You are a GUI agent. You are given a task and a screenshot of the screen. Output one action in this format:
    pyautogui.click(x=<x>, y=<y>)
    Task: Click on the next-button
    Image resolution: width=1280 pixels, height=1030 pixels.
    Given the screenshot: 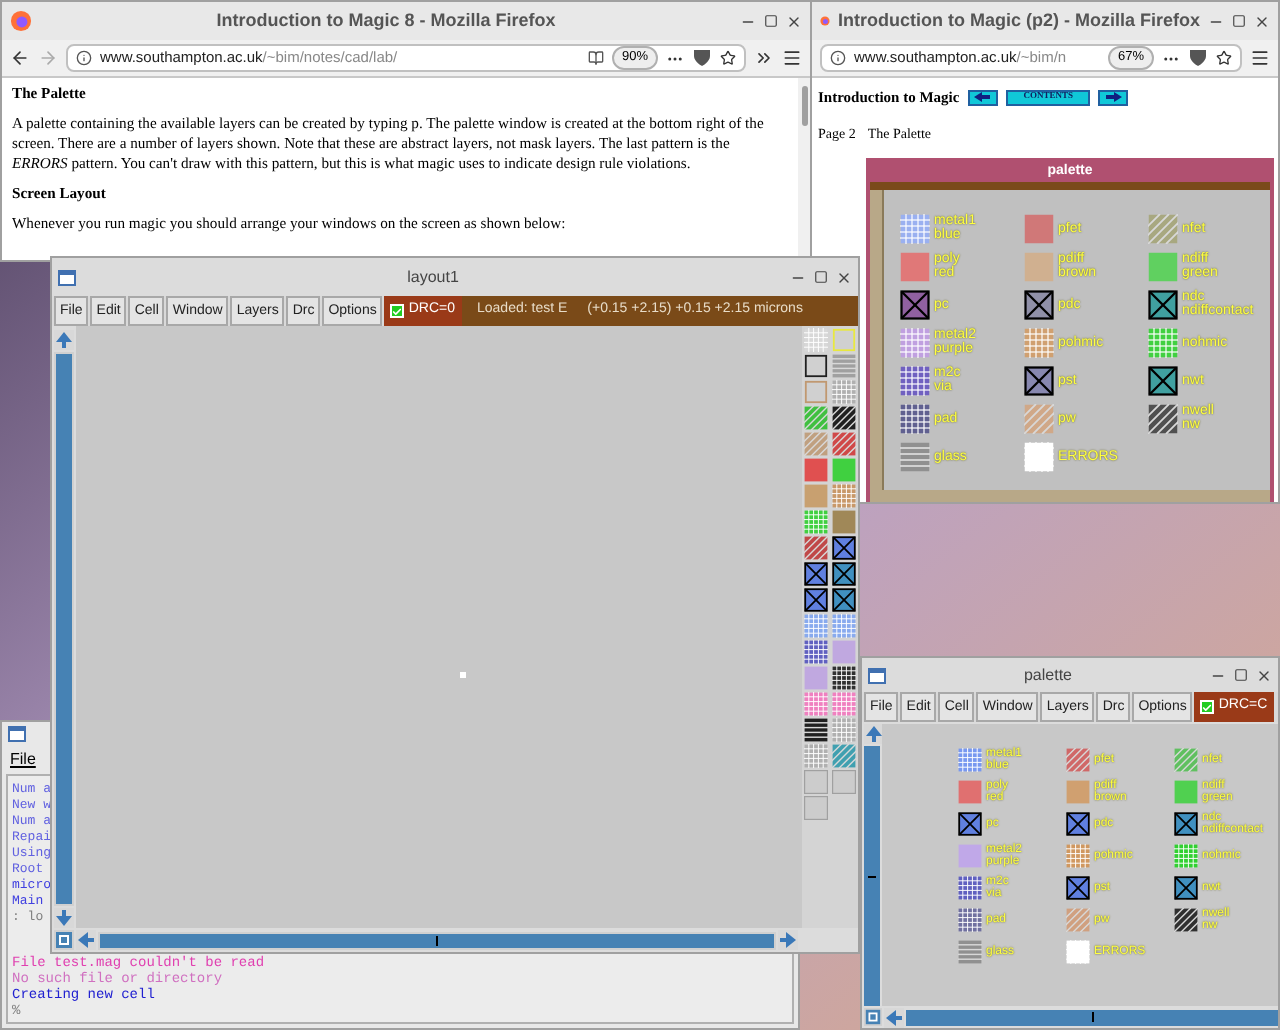 What is the action you would take?
    pyautogui.click(x=1113, y=97)
    